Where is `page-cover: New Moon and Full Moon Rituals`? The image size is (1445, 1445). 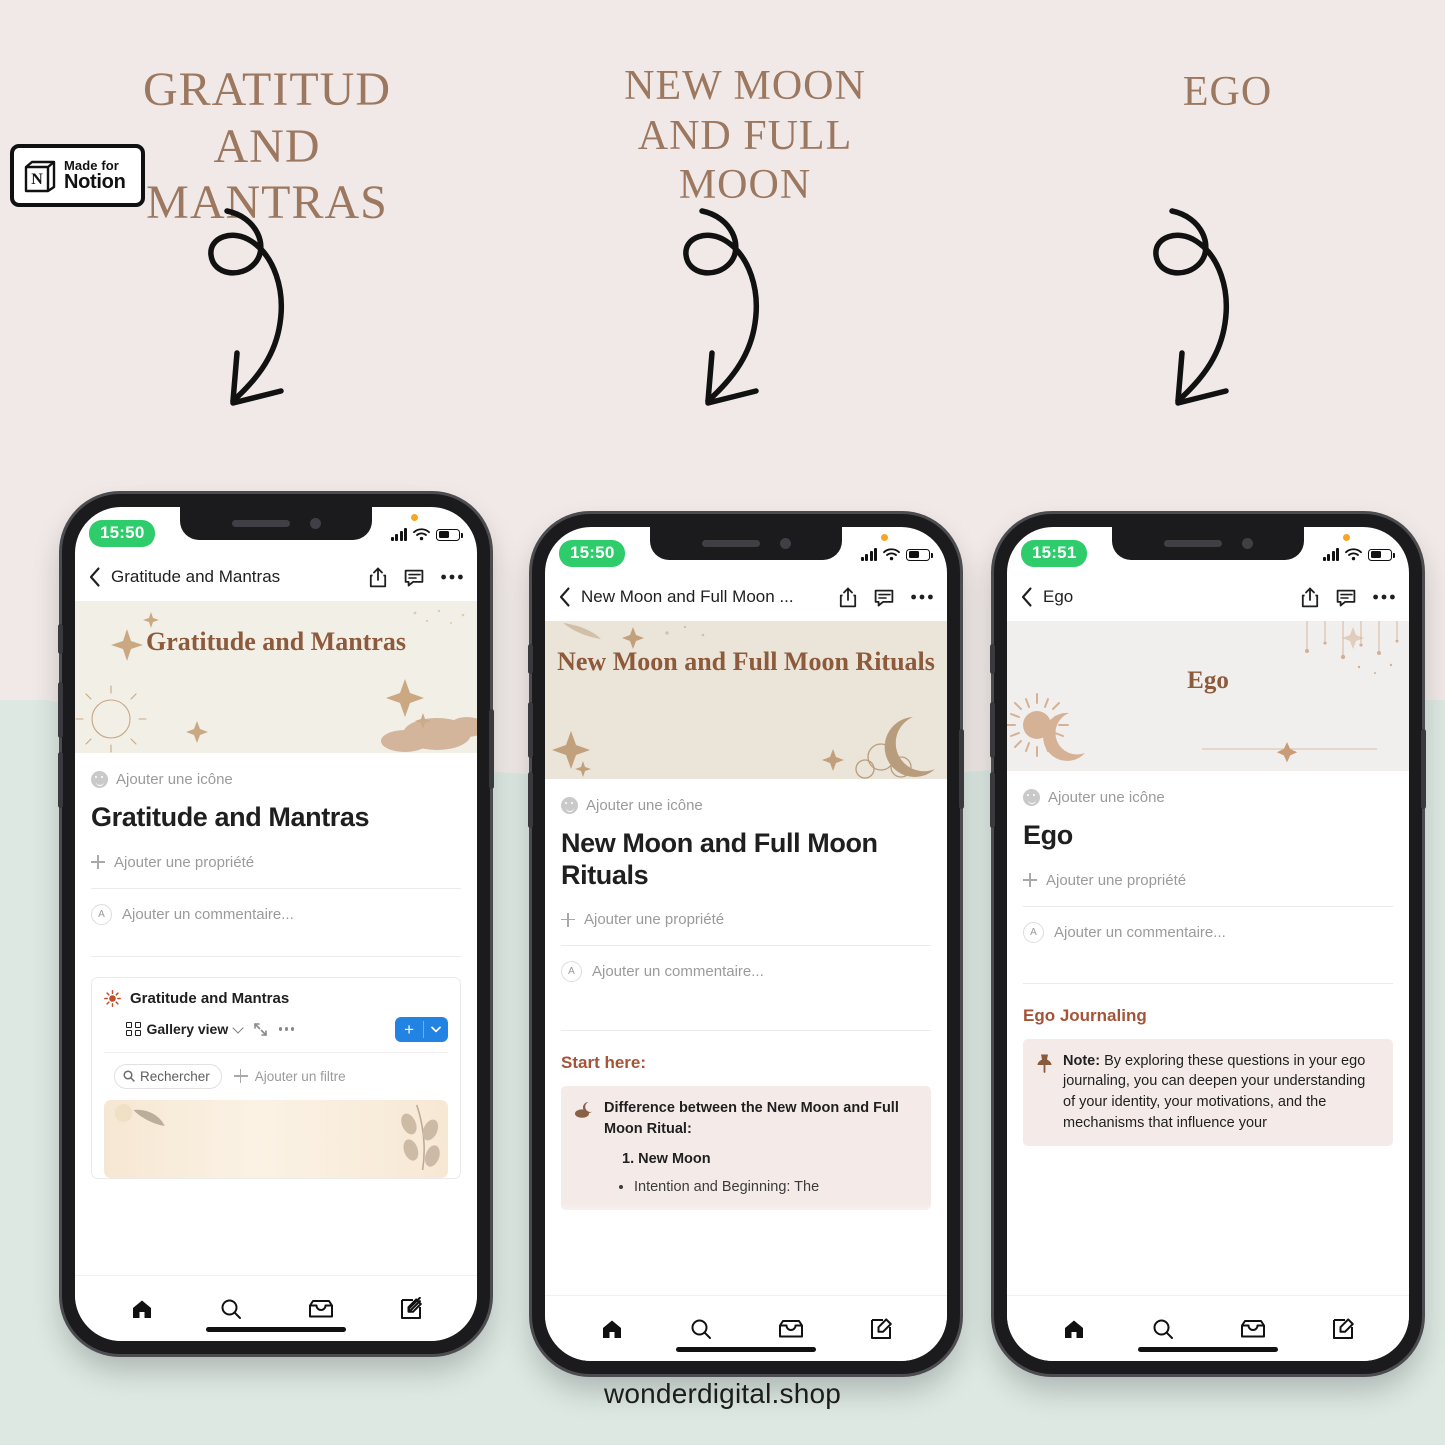
page-cover: New Moon and Full Moon Rituals is located at coordinates (746, 700).